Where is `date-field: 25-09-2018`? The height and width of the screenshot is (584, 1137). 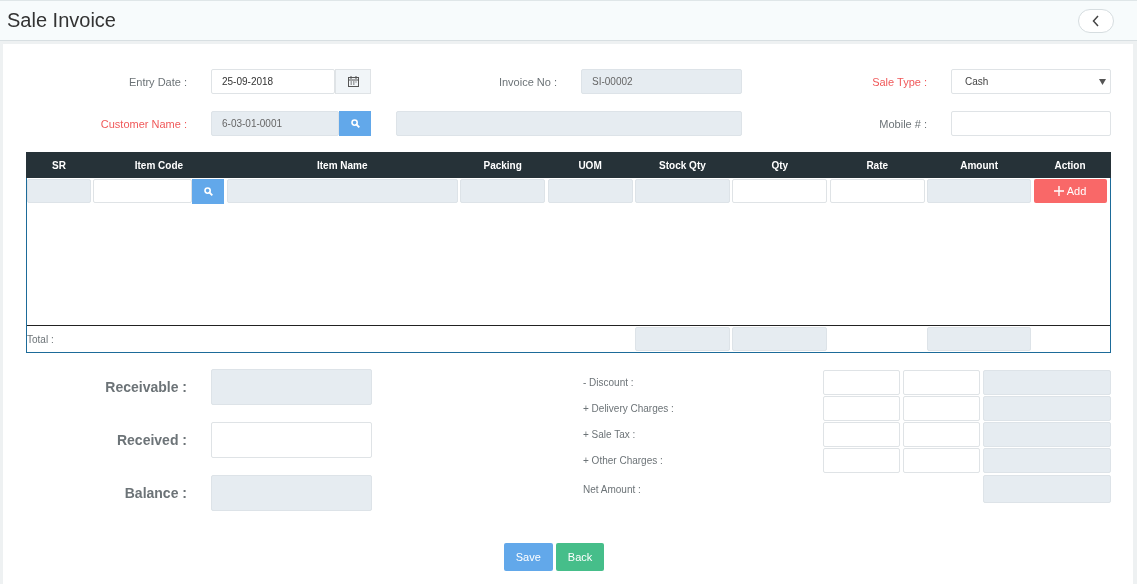 date-field: 25-09-2018 is located at coordinates (273, 81).